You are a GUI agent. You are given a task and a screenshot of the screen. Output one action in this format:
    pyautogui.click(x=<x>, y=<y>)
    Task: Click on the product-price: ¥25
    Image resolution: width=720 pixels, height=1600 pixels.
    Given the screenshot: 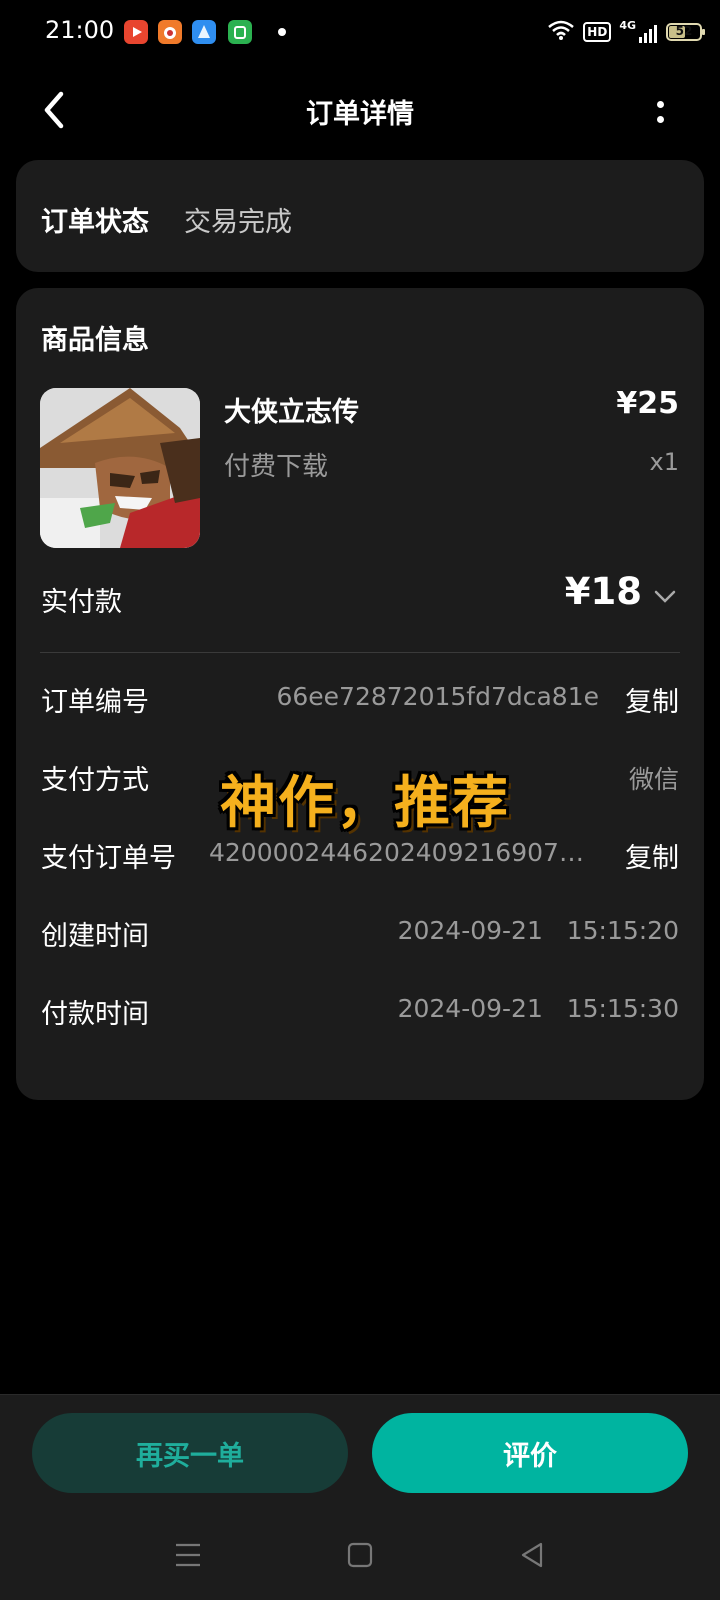 What is the action you would take?
    pyautogui.click(x=647, y=403)
    